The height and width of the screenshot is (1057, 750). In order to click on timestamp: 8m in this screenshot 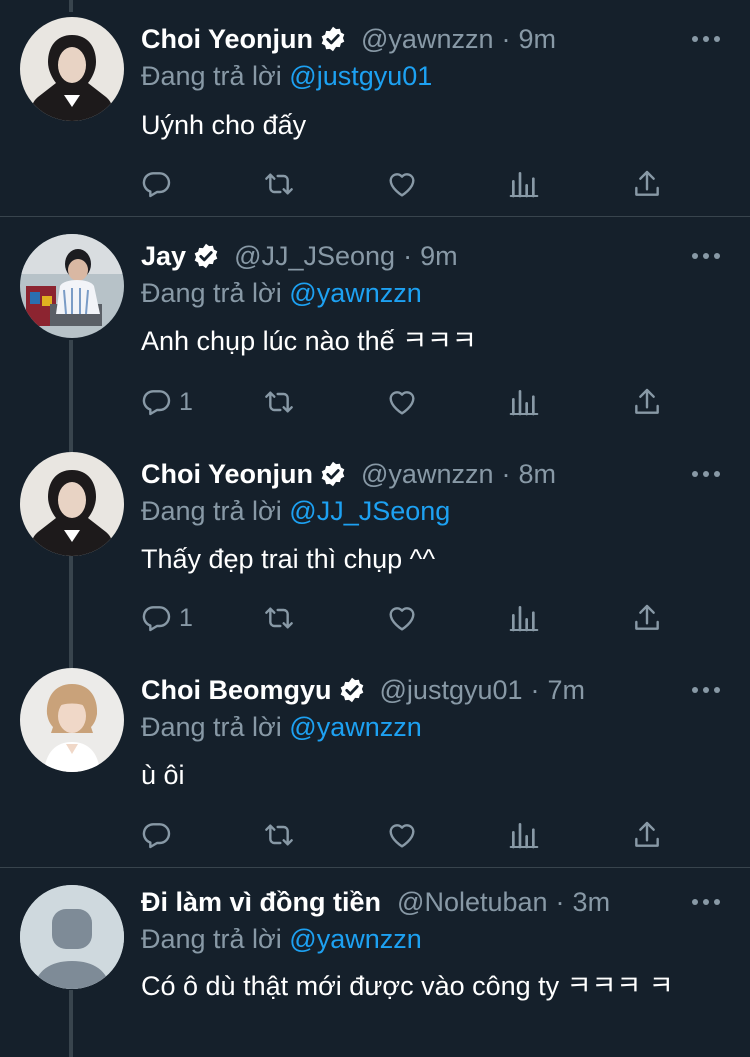, I will do `click(537, 474)`.